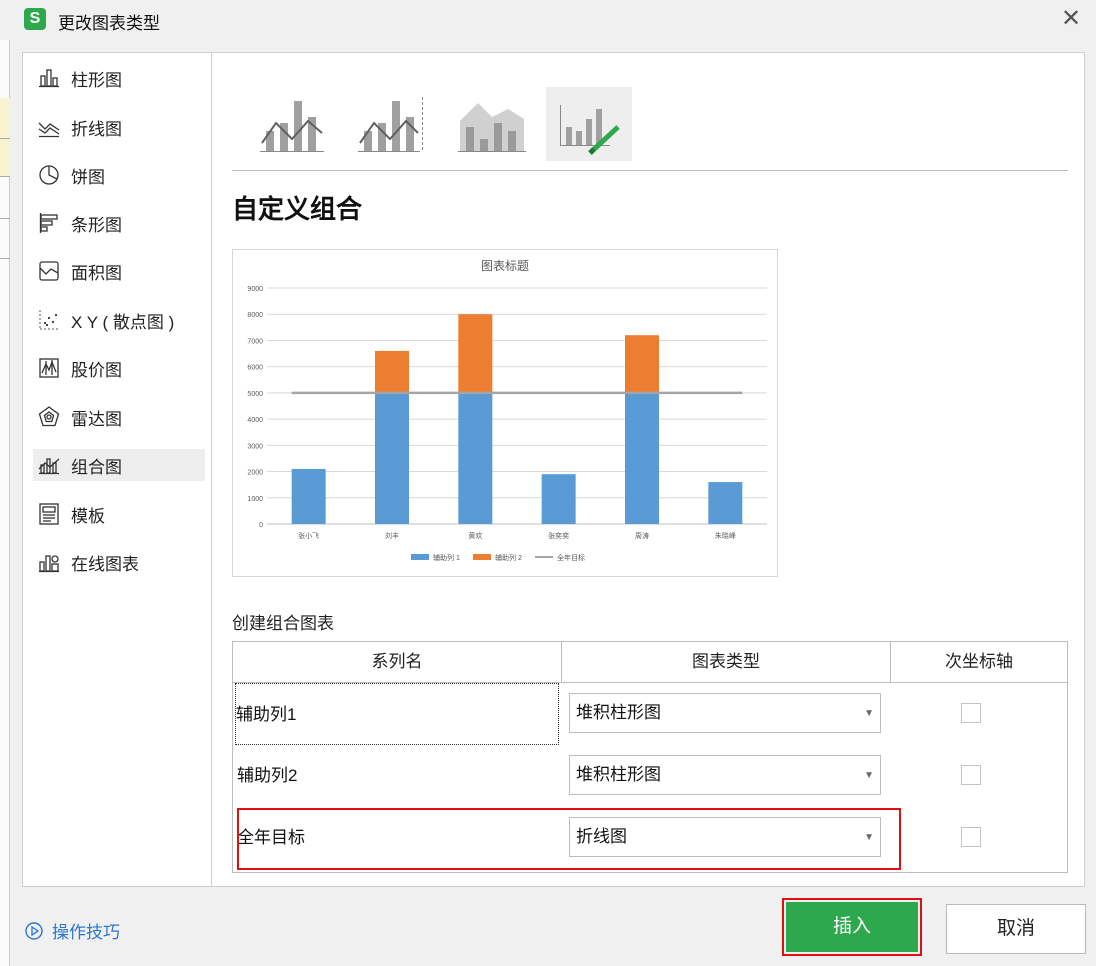  What do you see at coordinates (283, 623) in the screenshot?
I see `create-combo-label: 创建组合图表` at bounding box center [283, 623].